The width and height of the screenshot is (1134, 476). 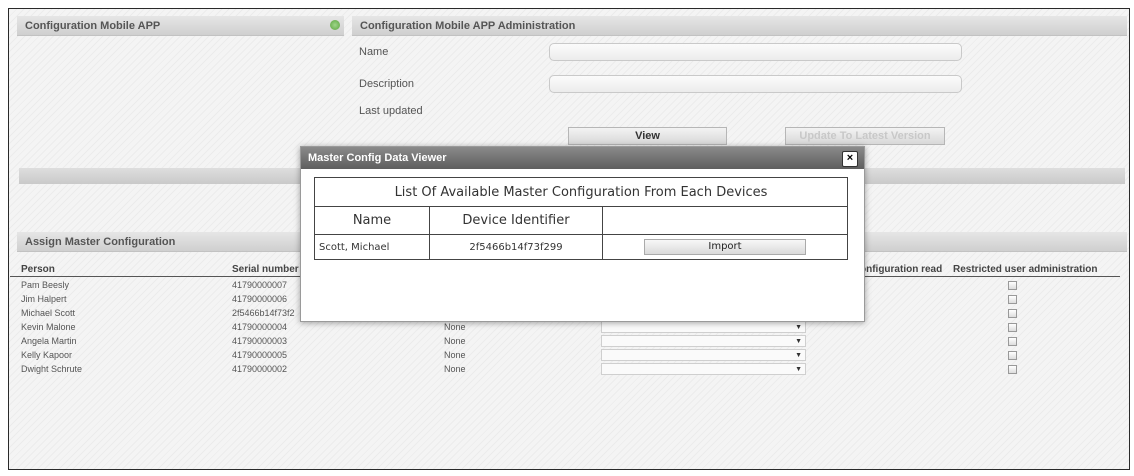 I want to click on serial-cell: 41790000005, so click(x=260, y=355).